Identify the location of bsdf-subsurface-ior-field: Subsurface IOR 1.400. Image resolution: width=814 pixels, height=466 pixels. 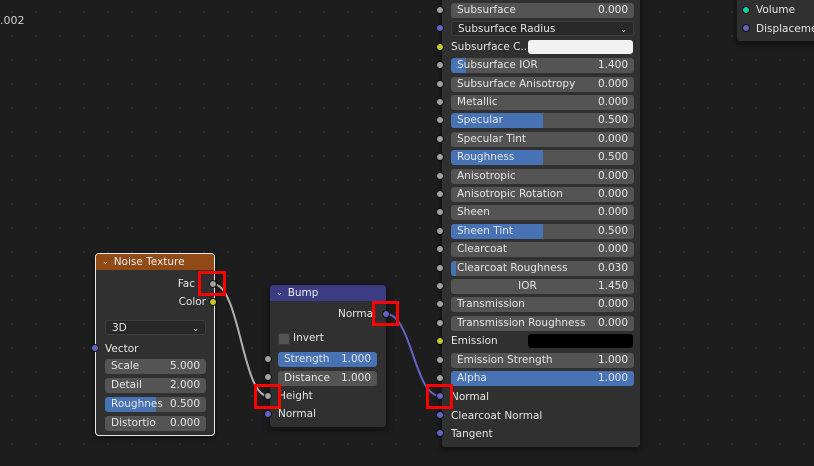
(542, 66).